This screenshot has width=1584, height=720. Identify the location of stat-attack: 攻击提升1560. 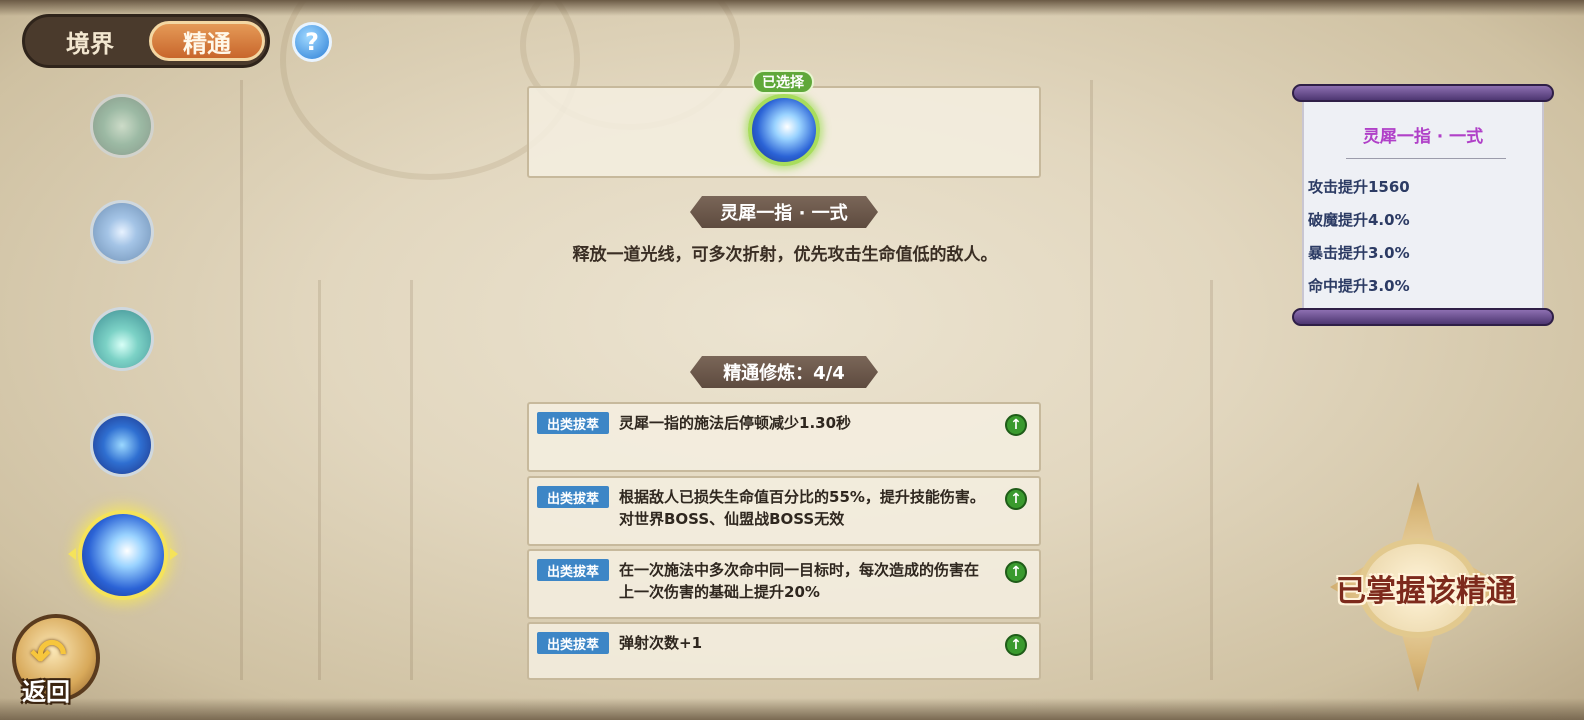
(1359, 187).